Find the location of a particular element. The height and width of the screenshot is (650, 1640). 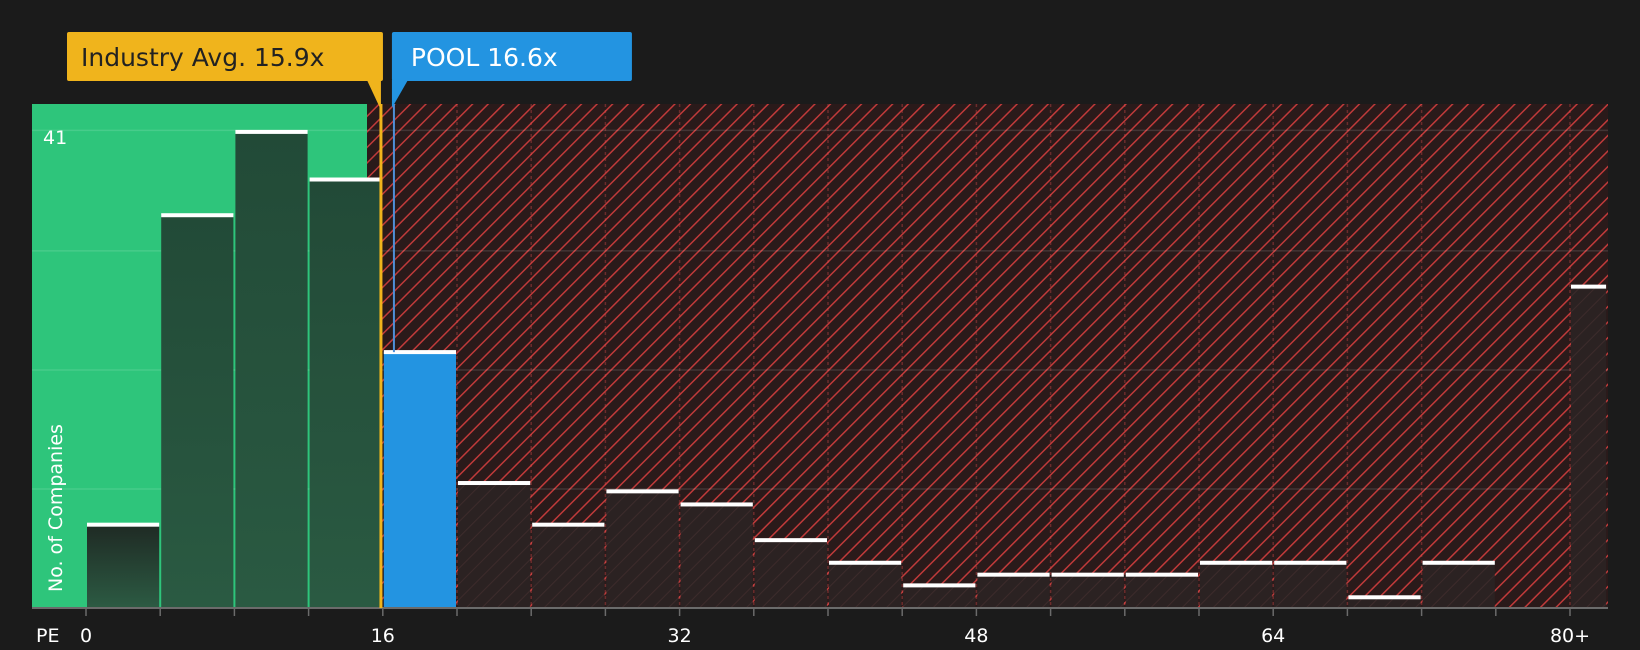

y-axis-max-label: 41 is located at coordinates (55, 138).